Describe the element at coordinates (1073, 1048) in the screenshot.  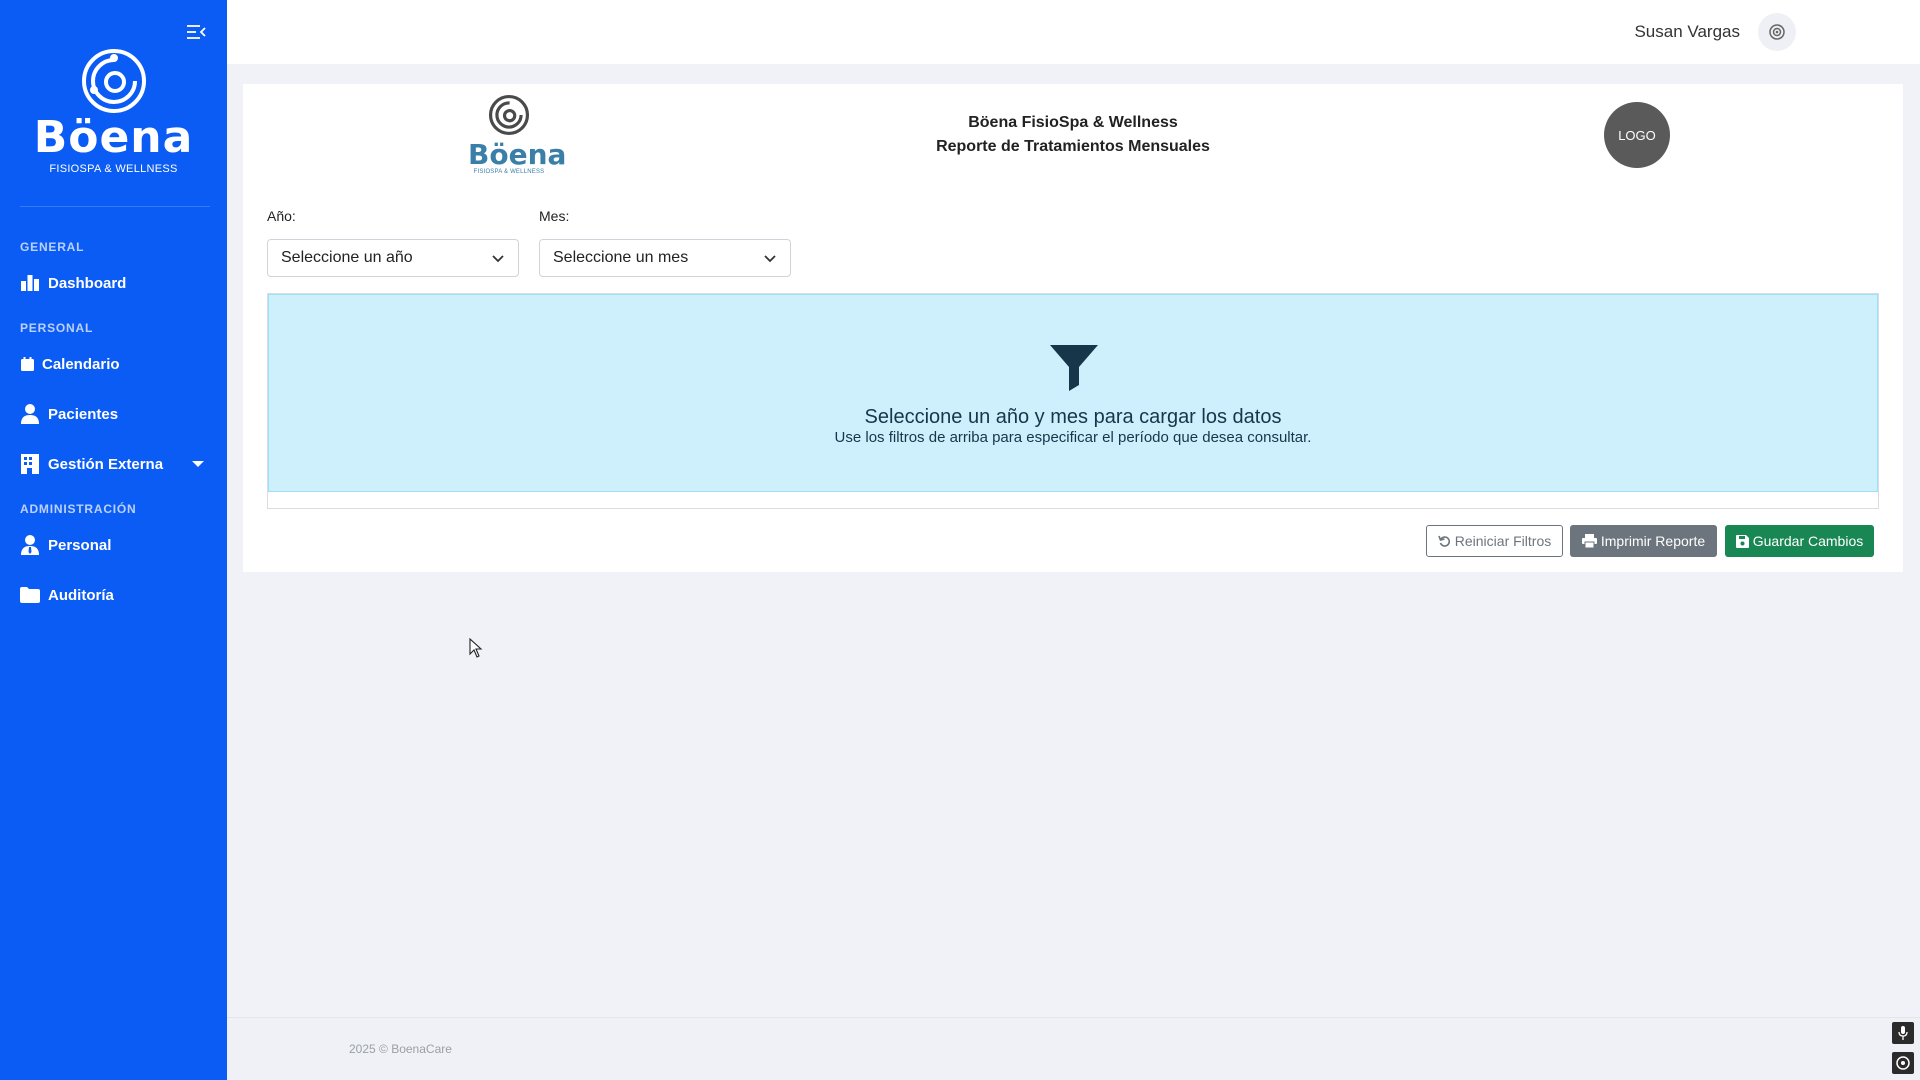
I see `footer: 2025 © BoenaCare` at that location.